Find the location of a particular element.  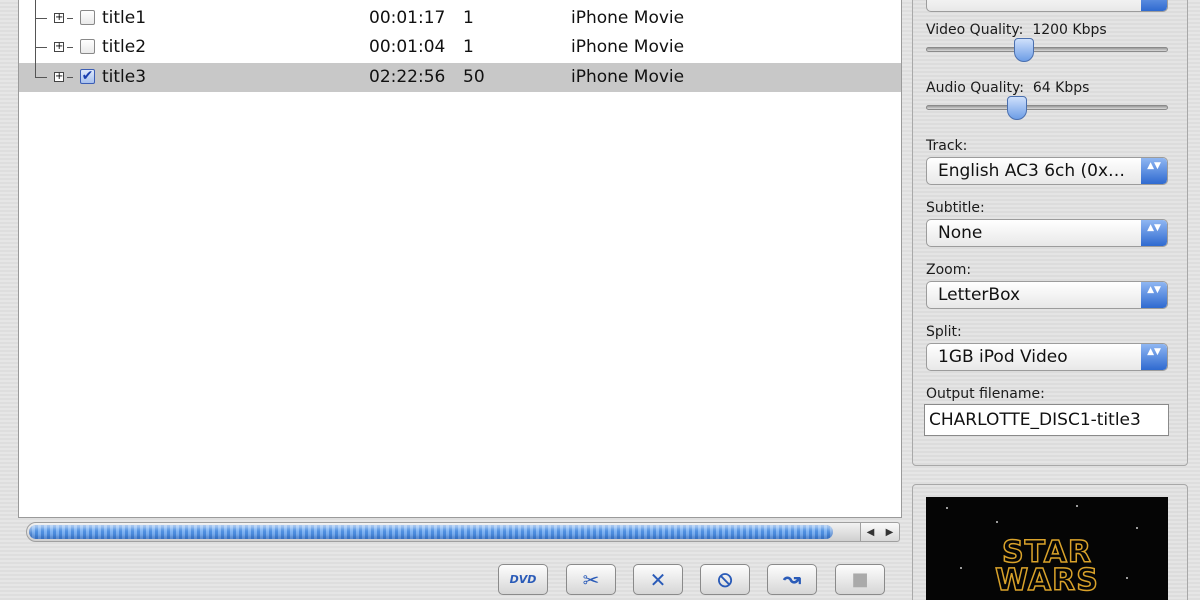

audio-quality-thumb is located at coordinates (1017, 108).